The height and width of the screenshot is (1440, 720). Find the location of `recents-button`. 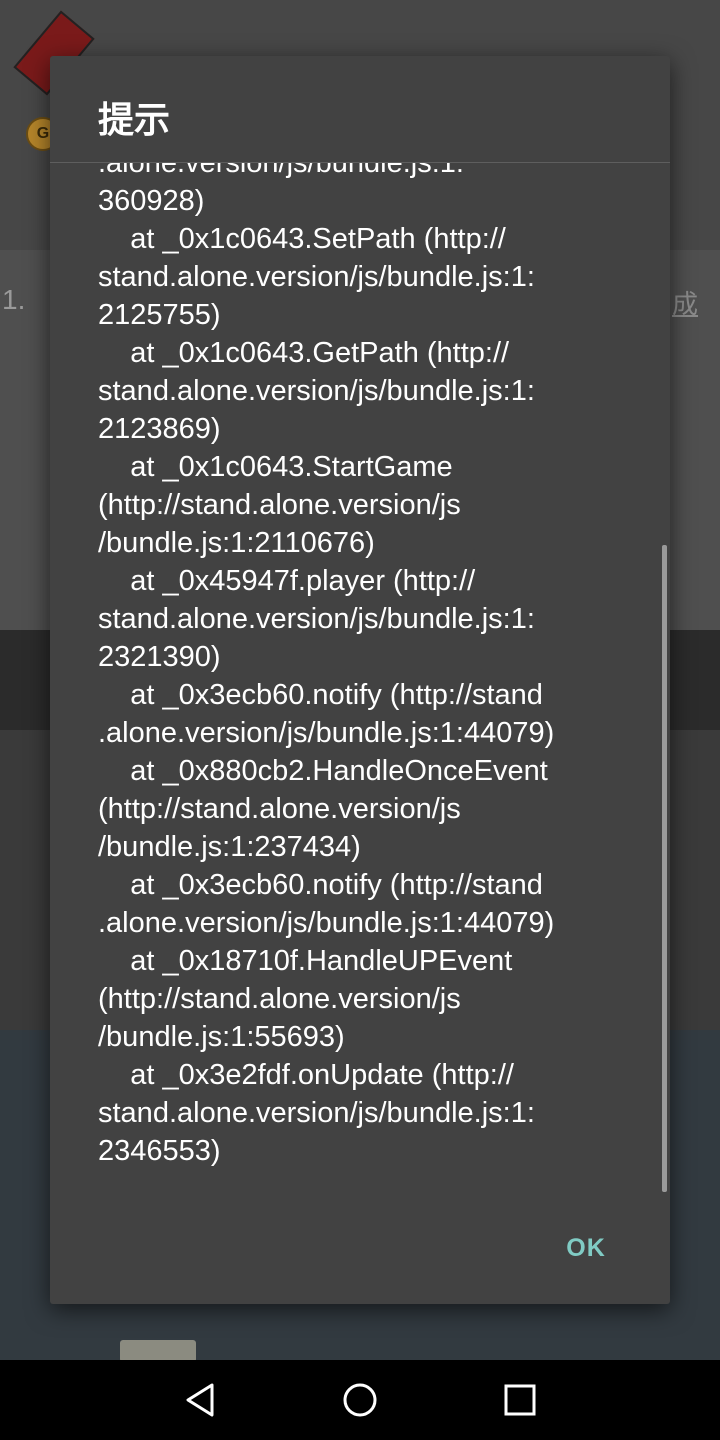

recents-button is located at coordinates (520, 1400).